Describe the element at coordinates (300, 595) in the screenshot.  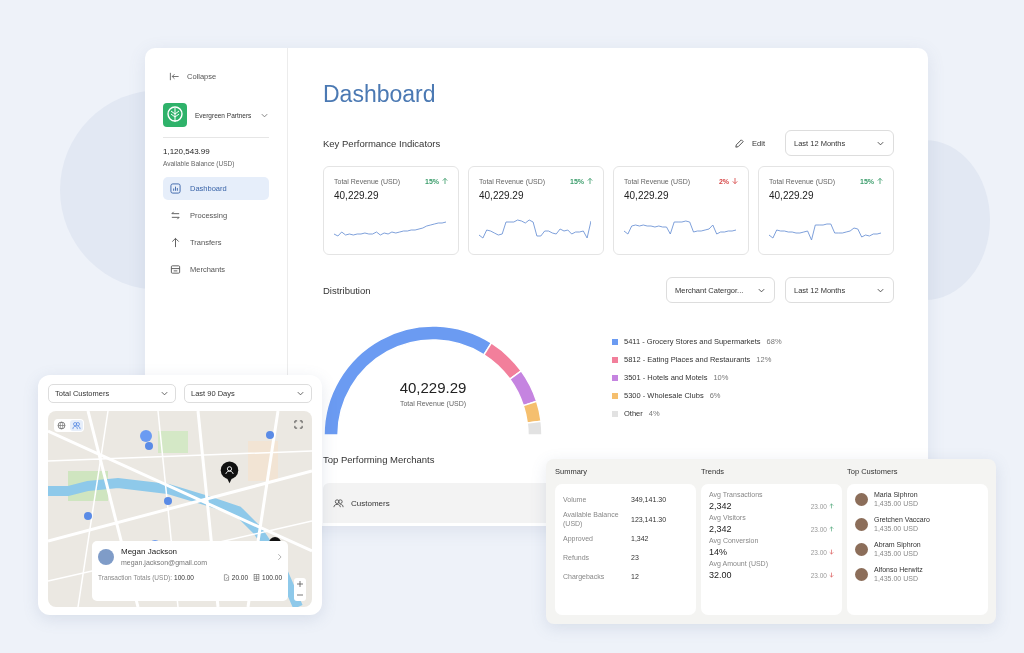
I see `zoom-out-icon` at that location.